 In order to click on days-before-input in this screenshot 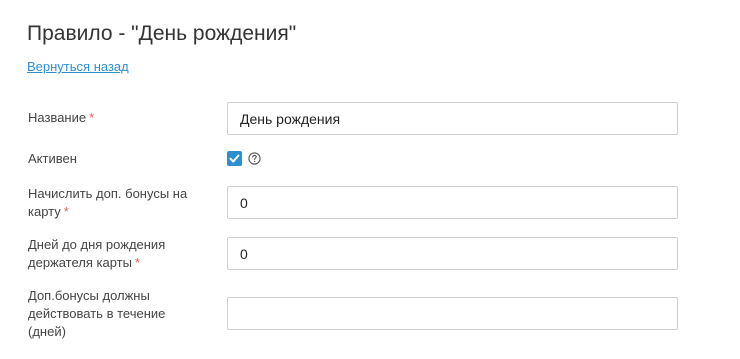, I will do `click(452, 253)`.